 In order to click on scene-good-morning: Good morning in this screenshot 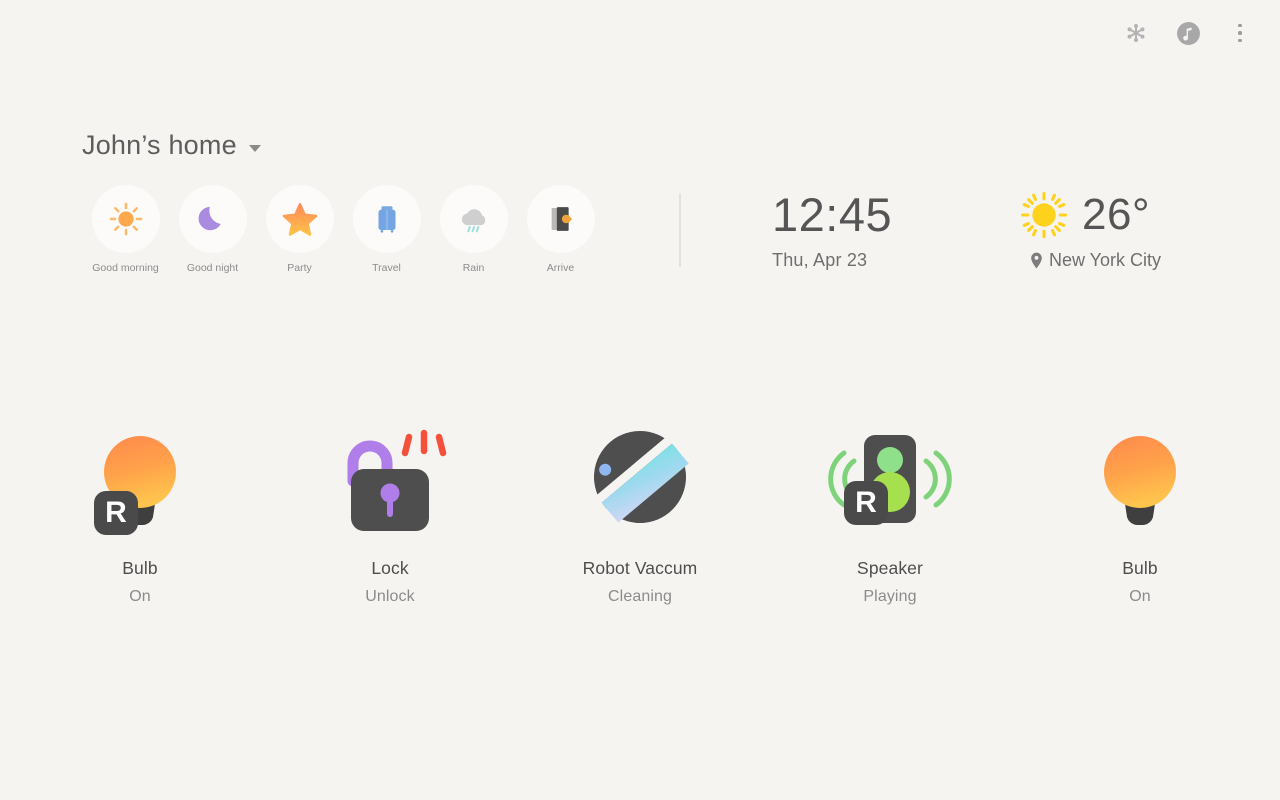, I will do `click(125, 230)`.